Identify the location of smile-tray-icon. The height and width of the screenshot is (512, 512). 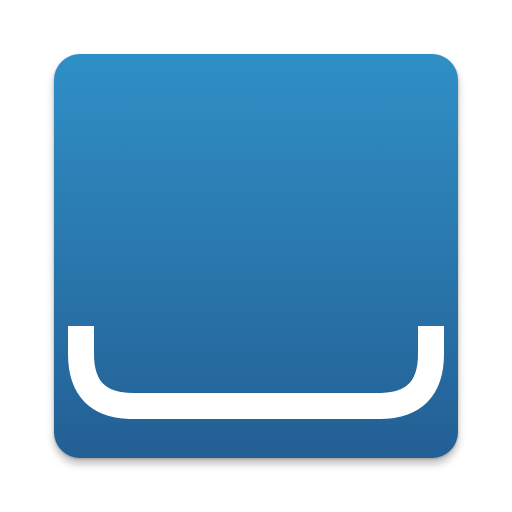
(256, 372).